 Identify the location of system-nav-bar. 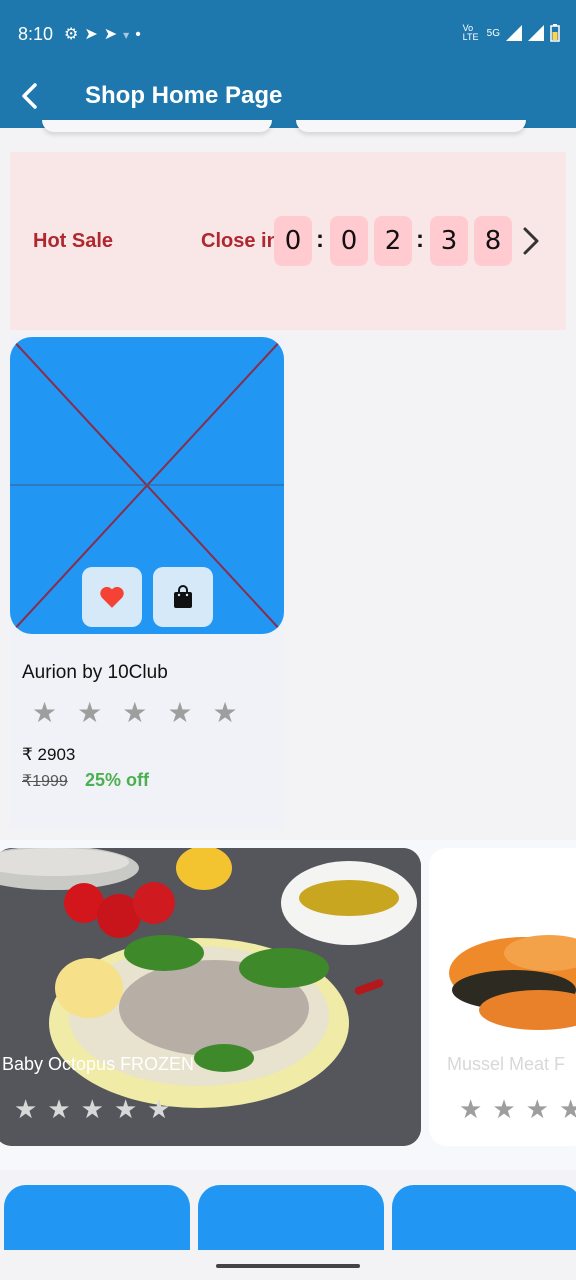
(288, 1265).